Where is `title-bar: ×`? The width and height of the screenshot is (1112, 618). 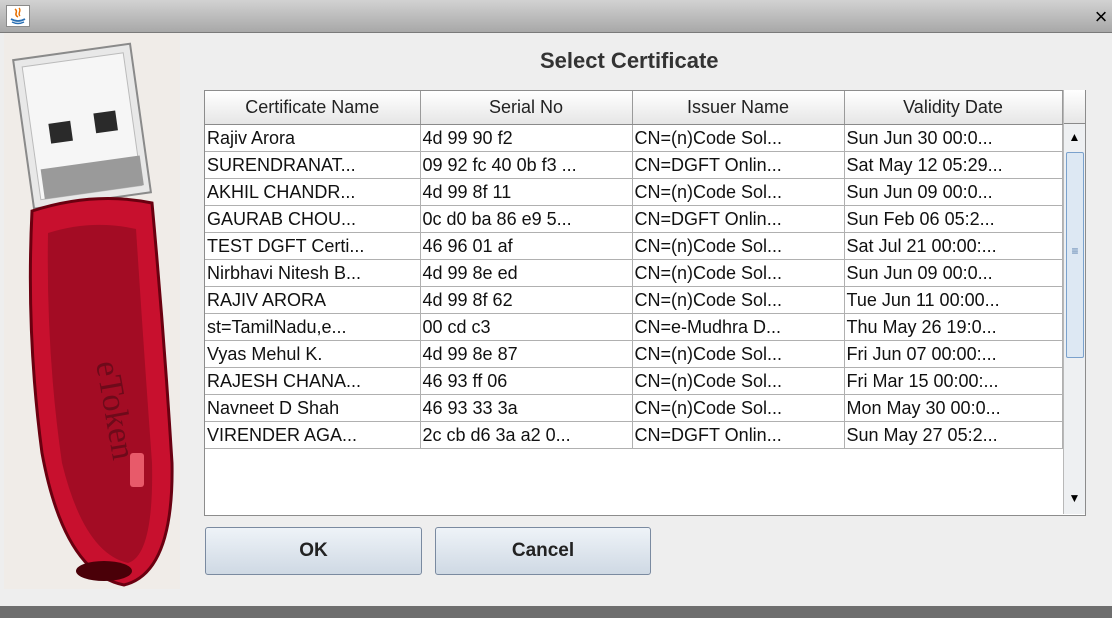 title-bar: × is located at coordinates (556, 16).